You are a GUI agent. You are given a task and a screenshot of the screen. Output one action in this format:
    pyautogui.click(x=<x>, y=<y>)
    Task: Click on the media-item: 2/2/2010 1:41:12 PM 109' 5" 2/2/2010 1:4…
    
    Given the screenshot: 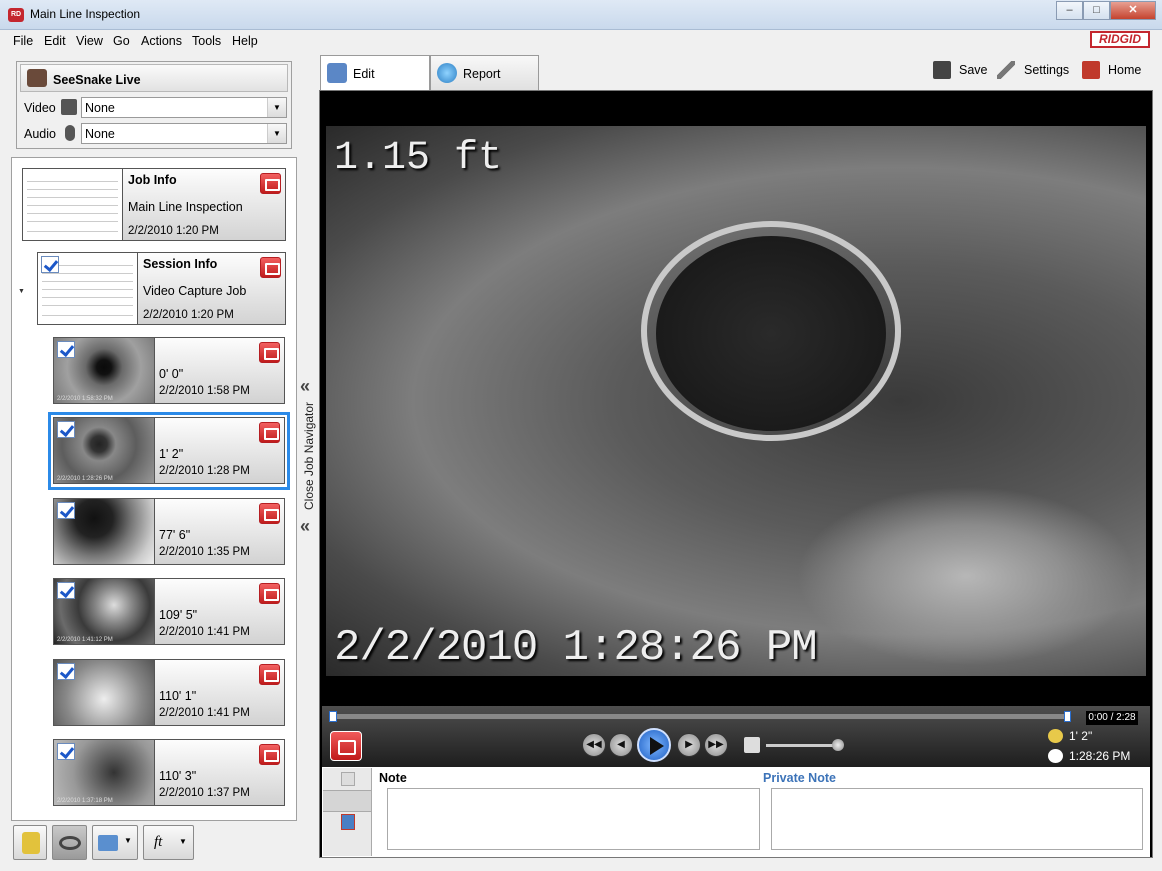 What is the action you would take?
    pyautogui.click(x=169, y=611)
    